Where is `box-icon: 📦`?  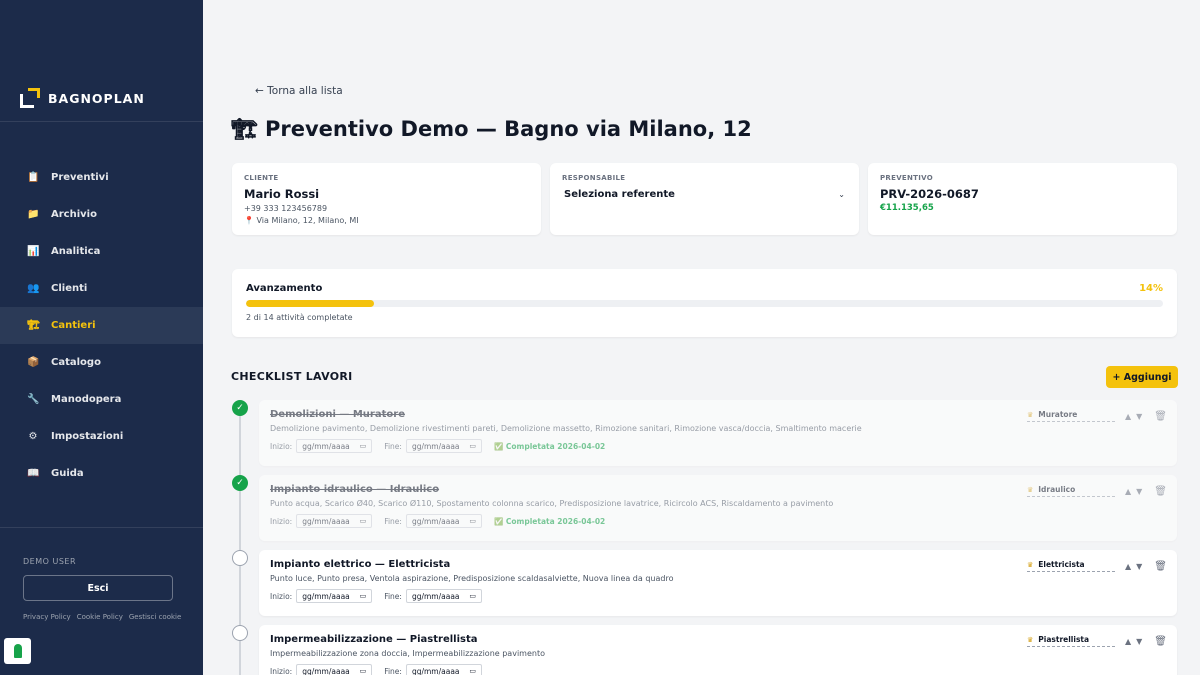 box-icon: 📦 is located at coordinates (33, 362).